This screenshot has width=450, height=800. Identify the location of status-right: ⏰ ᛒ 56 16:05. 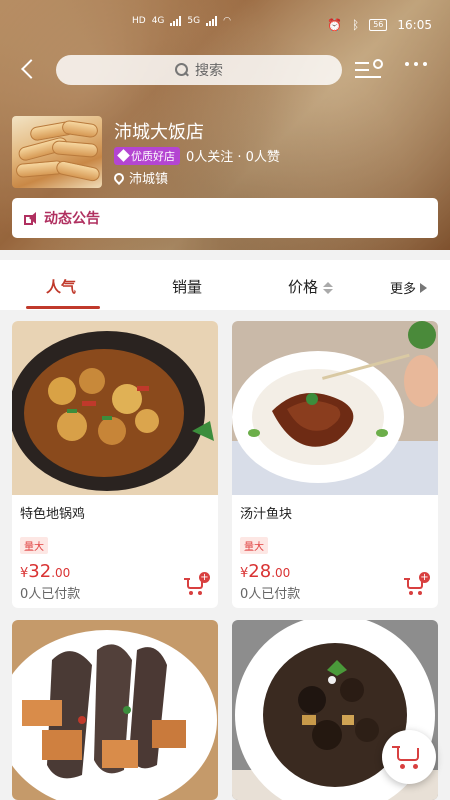
(379, 25).